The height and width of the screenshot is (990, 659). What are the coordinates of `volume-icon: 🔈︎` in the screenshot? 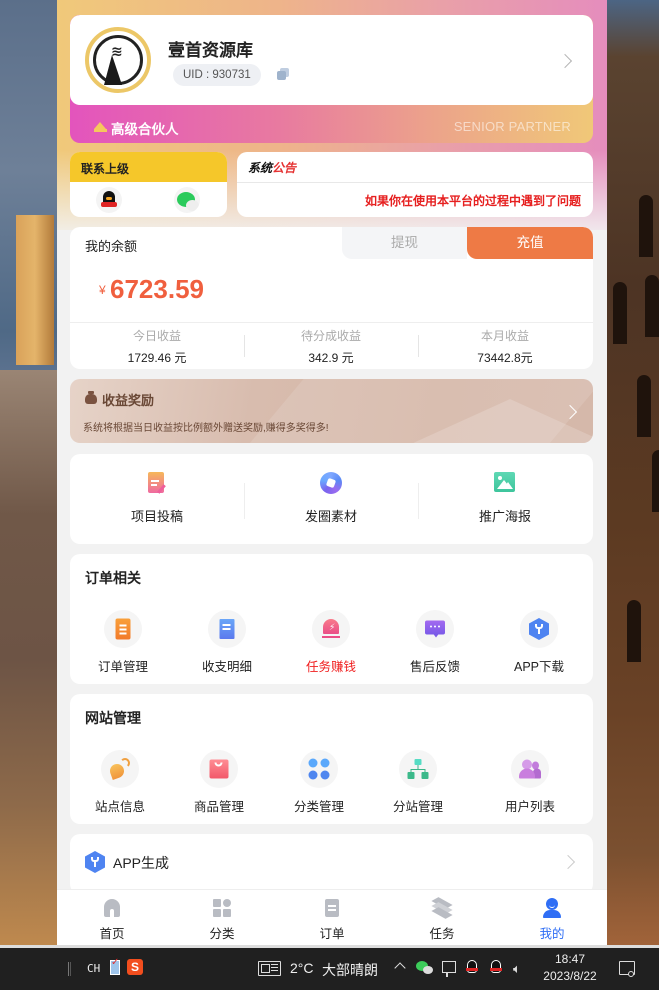 It's located at (517, 969).